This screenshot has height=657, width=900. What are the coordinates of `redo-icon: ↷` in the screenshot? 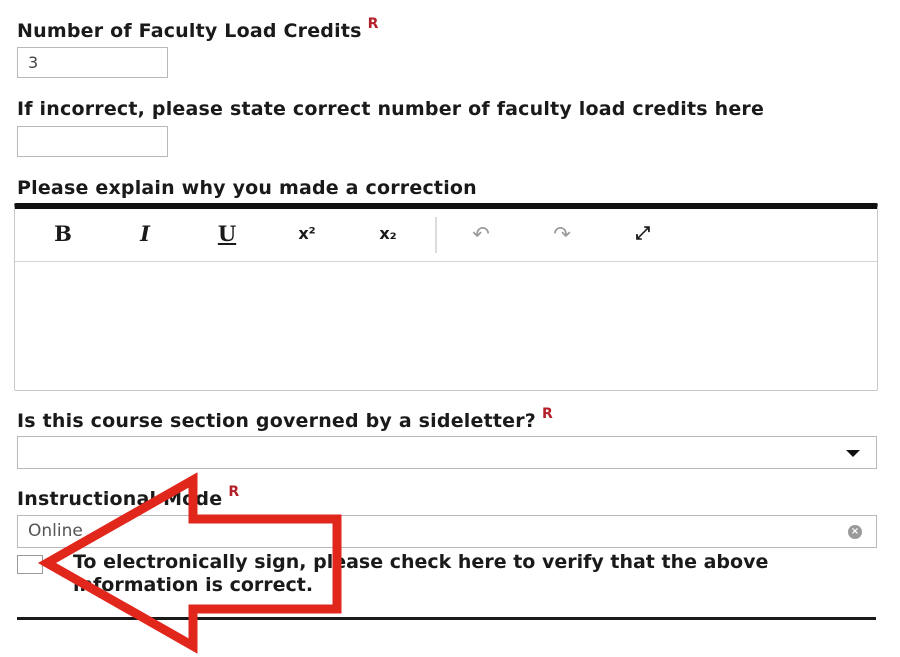 It's located at (562, 234).